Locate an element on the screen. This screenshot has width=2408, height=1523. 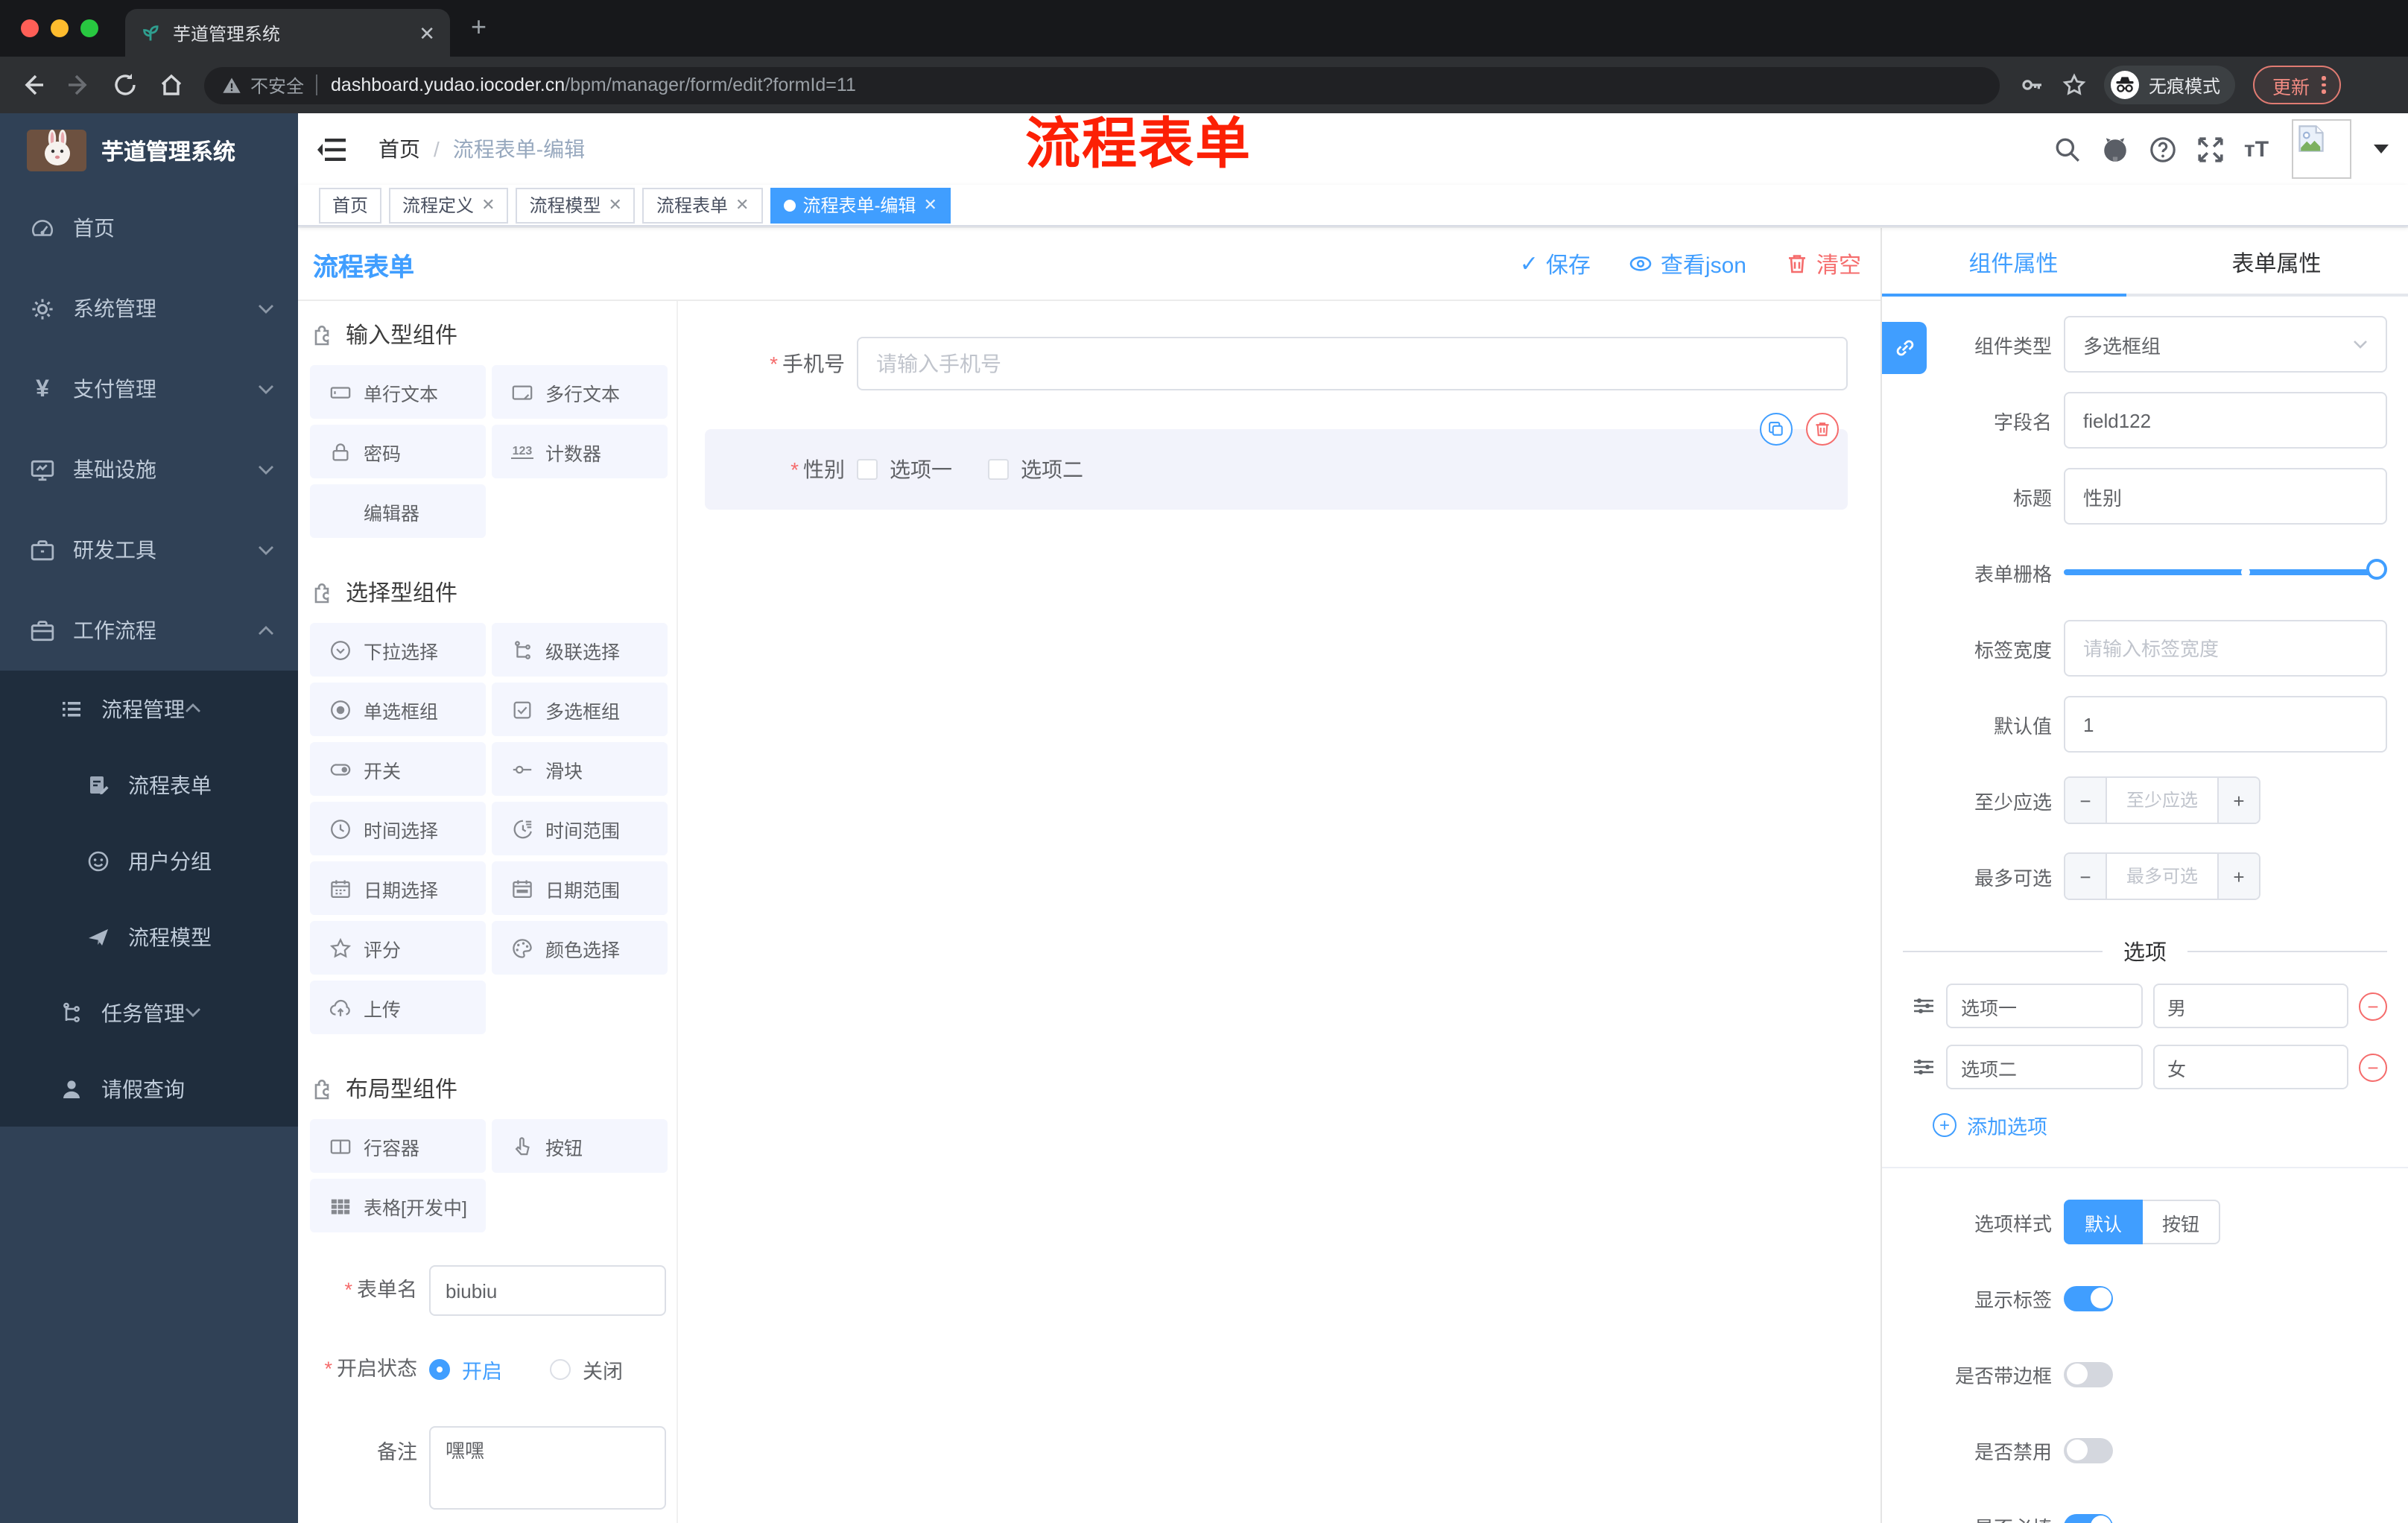
window-minimize-button is located at coordinates (60, 28).